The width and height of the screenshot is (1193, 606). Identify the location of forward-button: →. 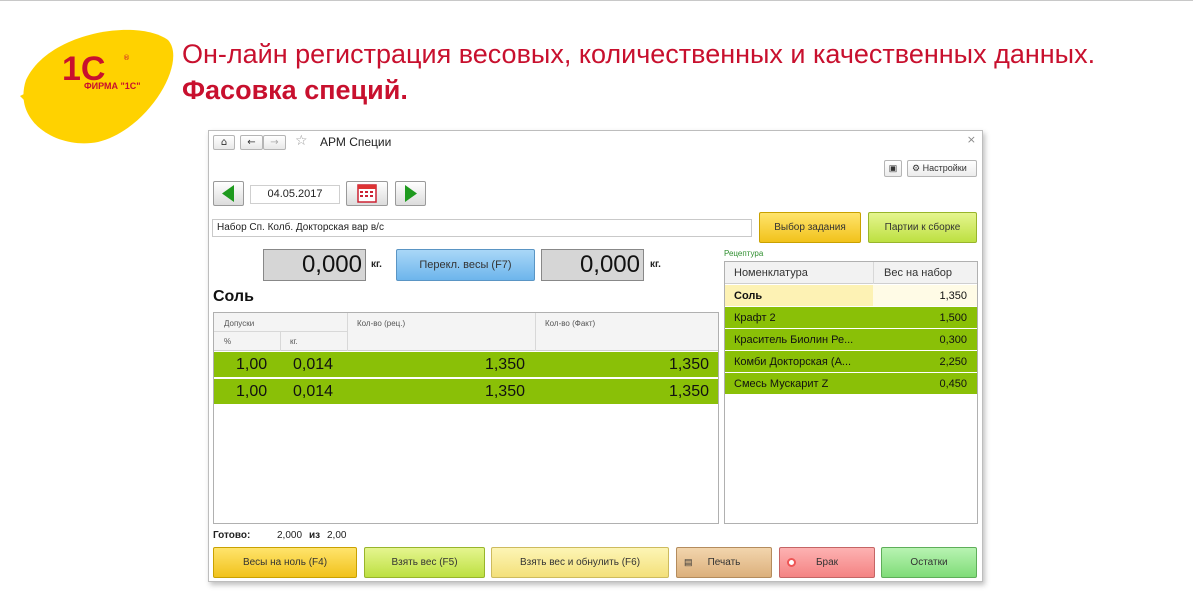
(274, 142).